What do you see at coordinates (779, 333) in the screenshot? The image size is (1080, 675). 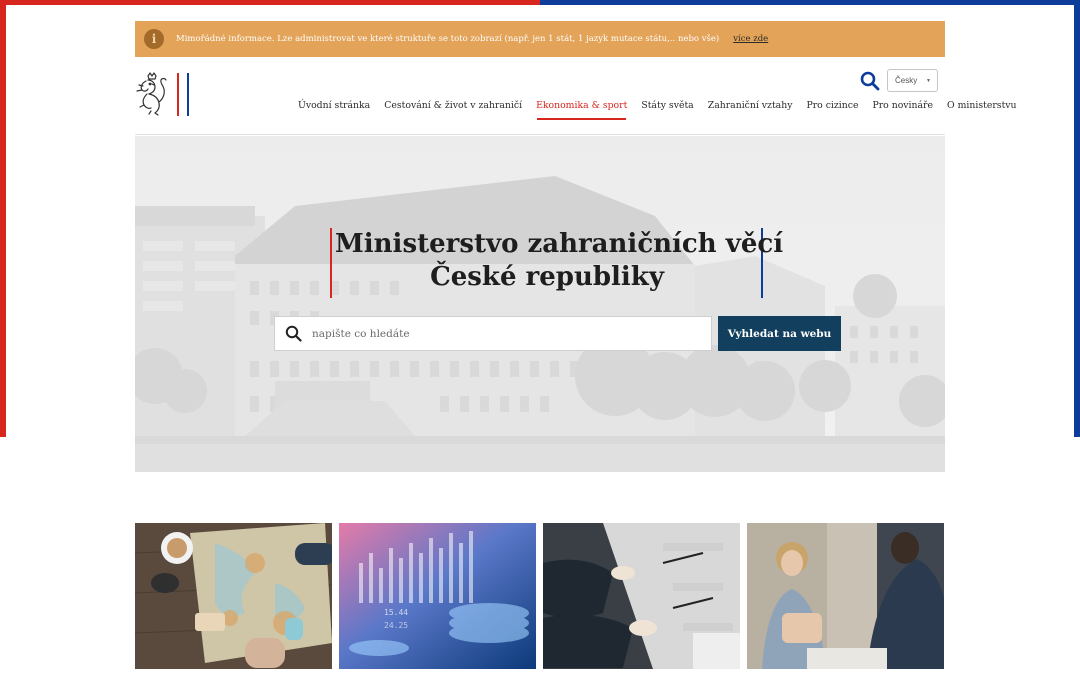 I see `search-button: Vyhledat na webu` at bounding box center [779, 333].